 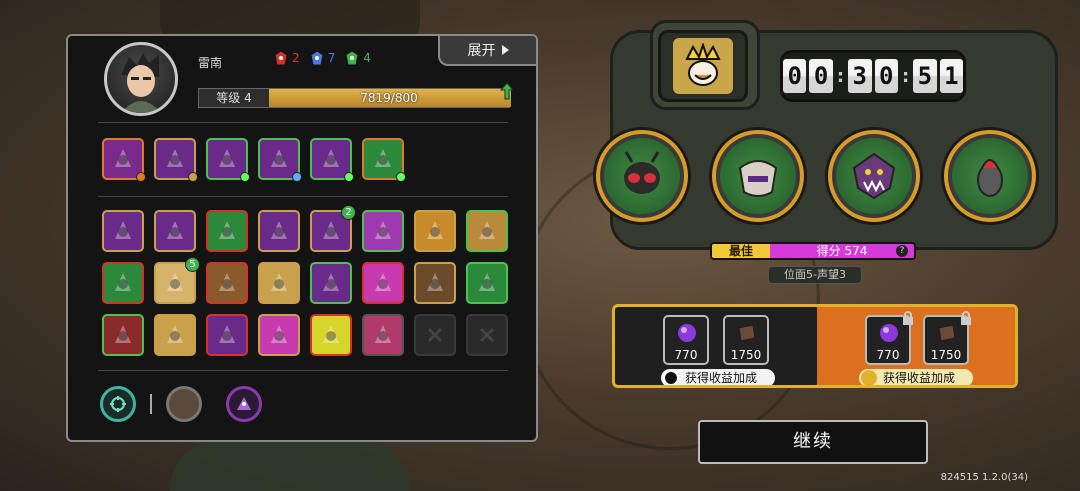 I want to click on blue-rune-icon, so click(x=317, y=58).